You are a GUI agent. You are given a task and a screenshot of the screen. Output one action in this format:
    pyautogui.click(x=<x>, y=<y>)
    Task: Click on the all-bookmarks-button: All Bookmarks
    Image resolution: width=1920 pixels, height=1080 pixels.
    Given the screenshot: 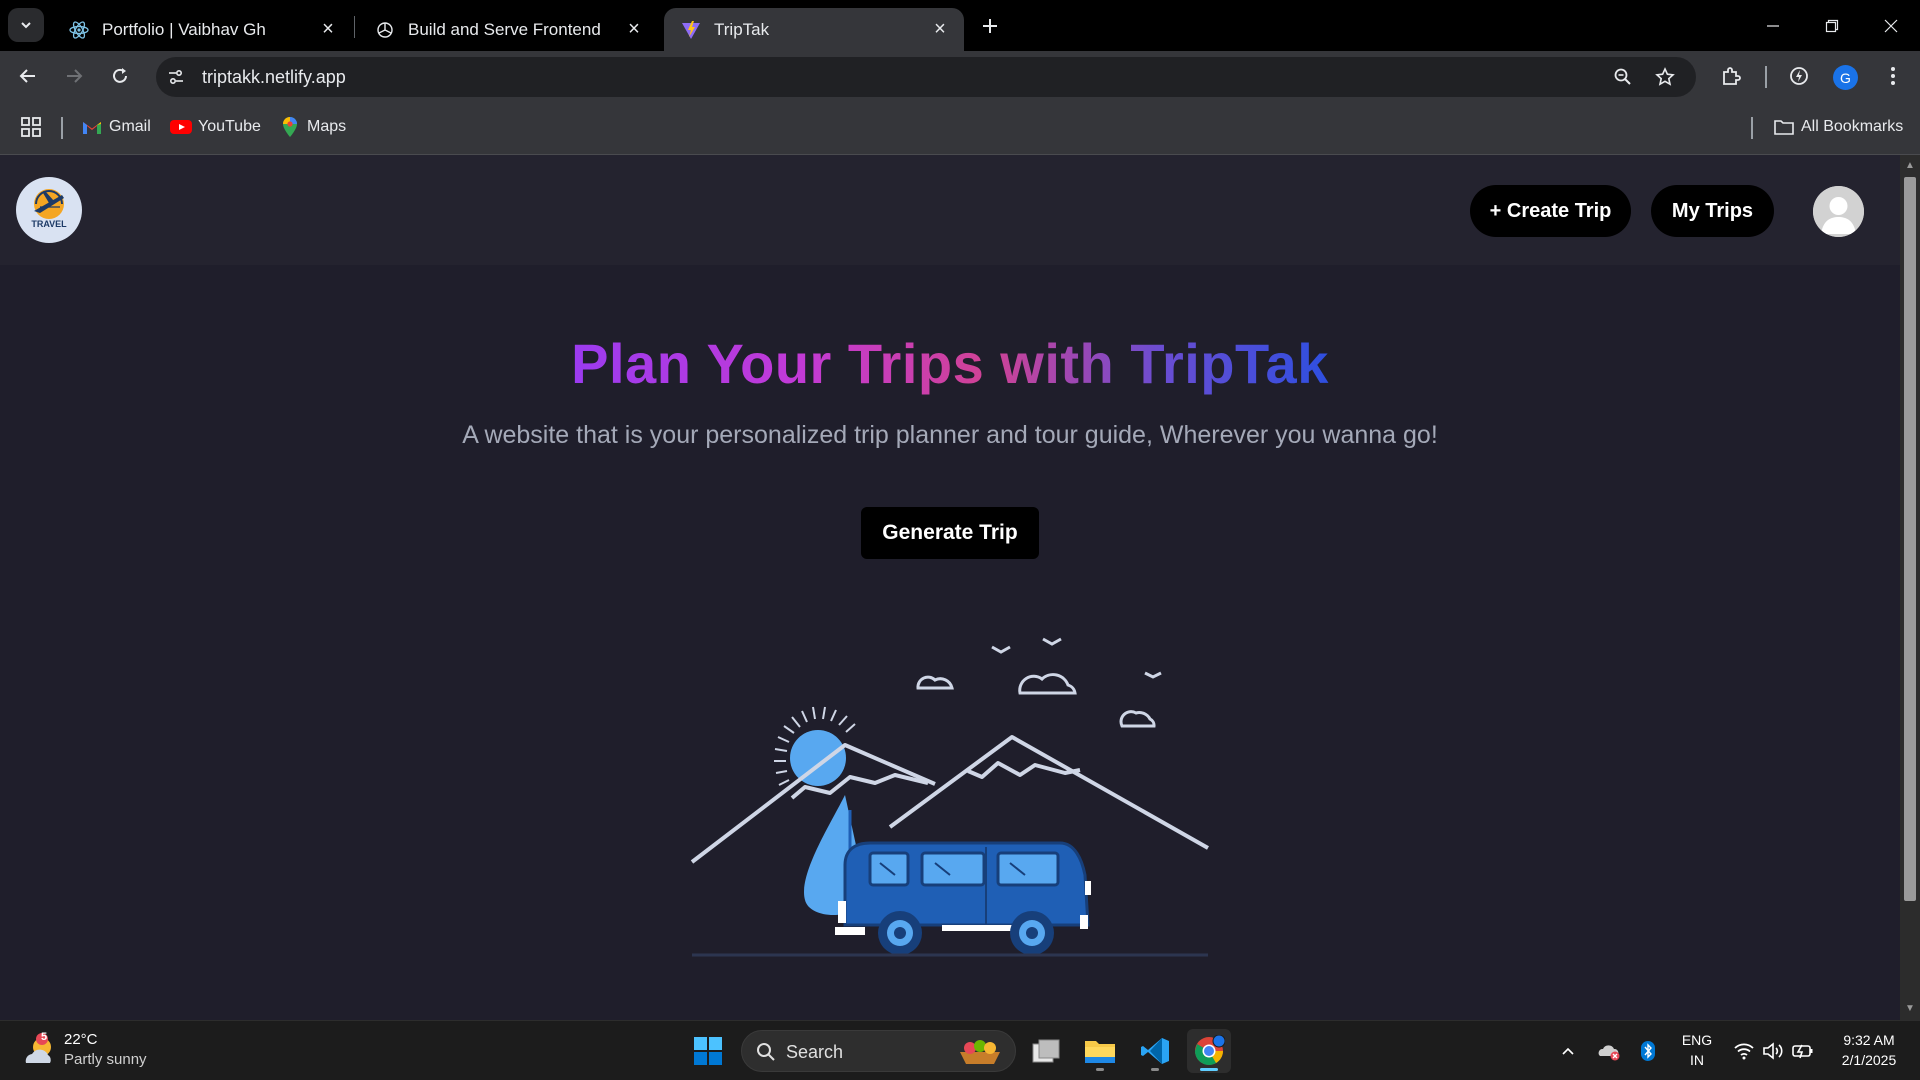 What is the action you would take?
    pyautogui.click(x=1838, y=127)
    